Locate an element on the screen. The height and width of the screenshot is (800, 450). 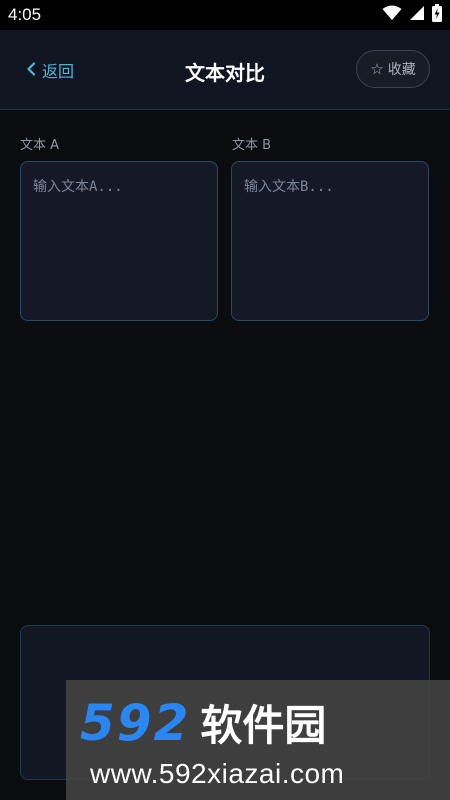
watermark-logo: 592 软件园 is located at coordinates (203, 722).